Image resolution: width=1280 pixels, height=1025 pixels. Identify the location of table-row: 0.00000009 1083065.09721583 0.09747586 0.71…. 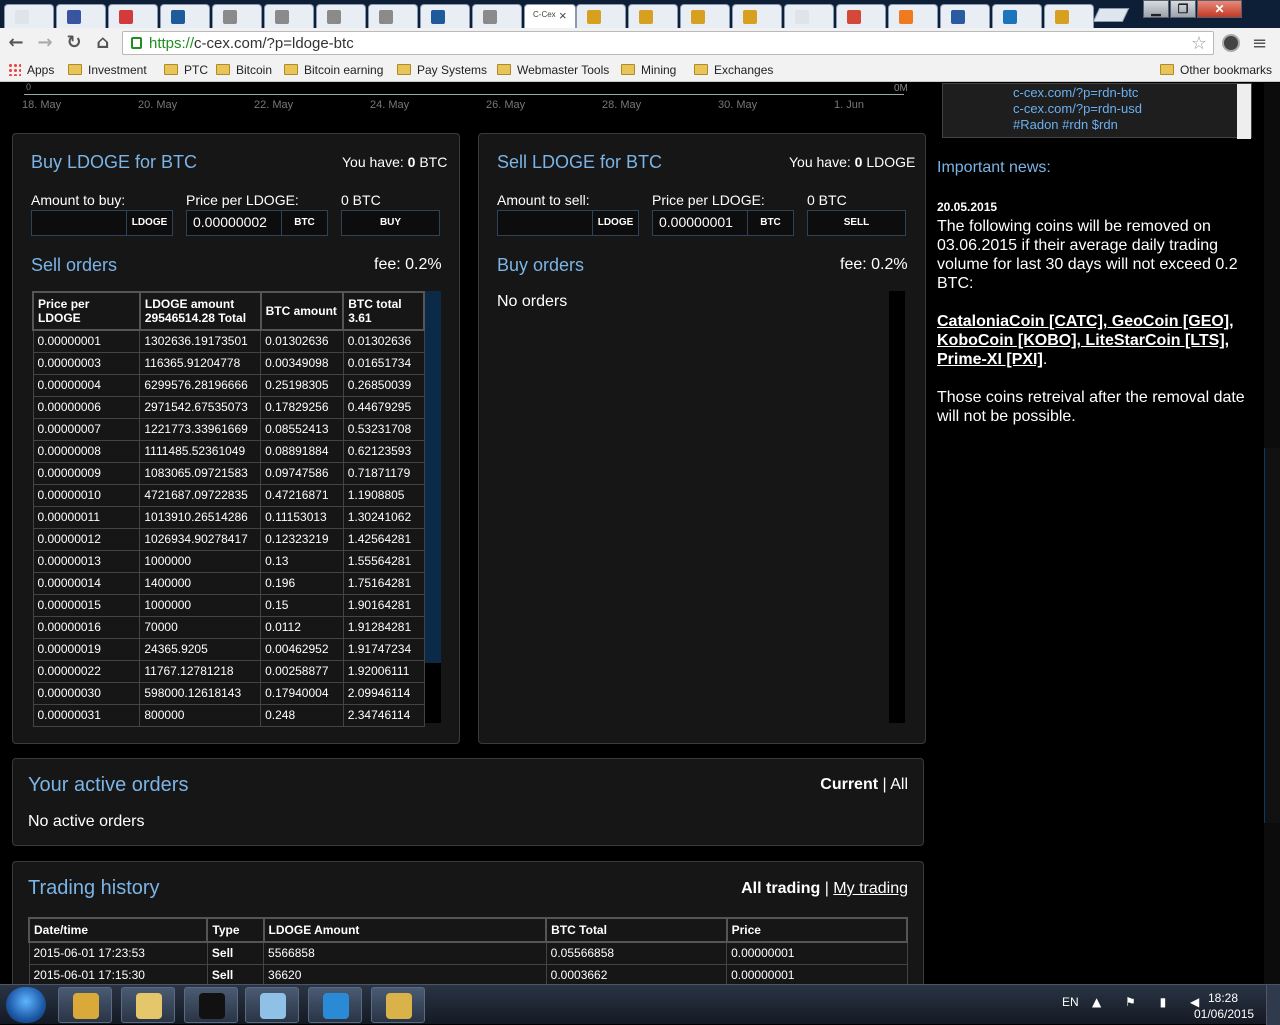
(228, 473).